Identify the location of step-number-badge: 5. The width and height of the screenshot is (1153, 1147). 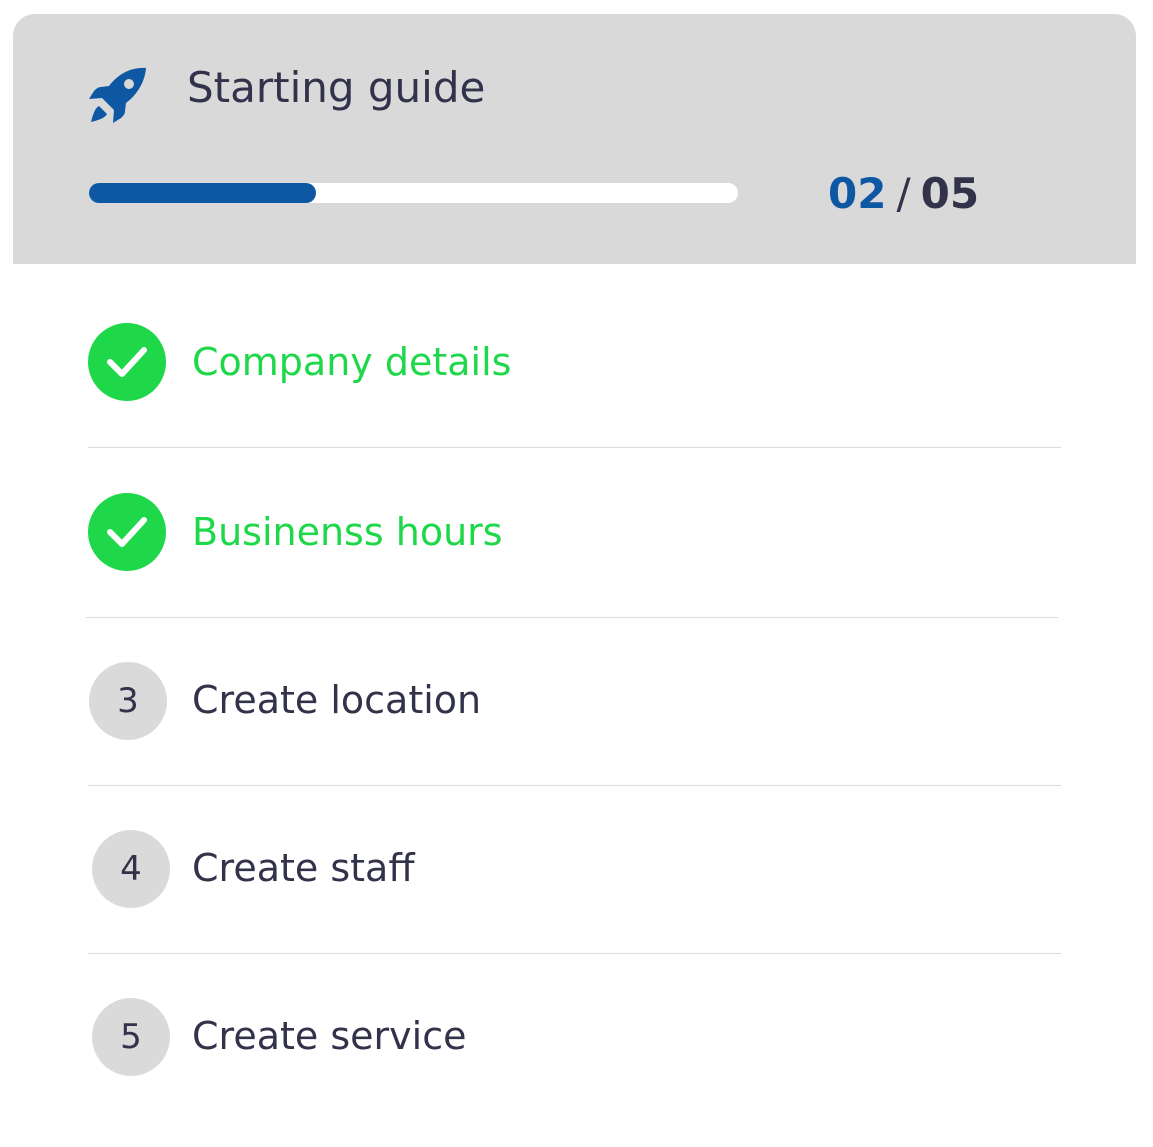
(131, 1037).